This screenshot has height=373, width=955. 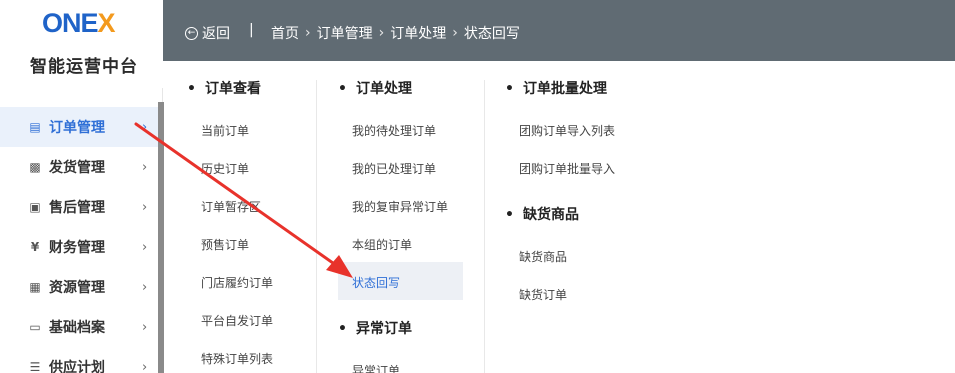 What do you see at coordinates (35, 167) in the screenshot?
I see `truck-icon: ▩` at bounding box center [35, 167].